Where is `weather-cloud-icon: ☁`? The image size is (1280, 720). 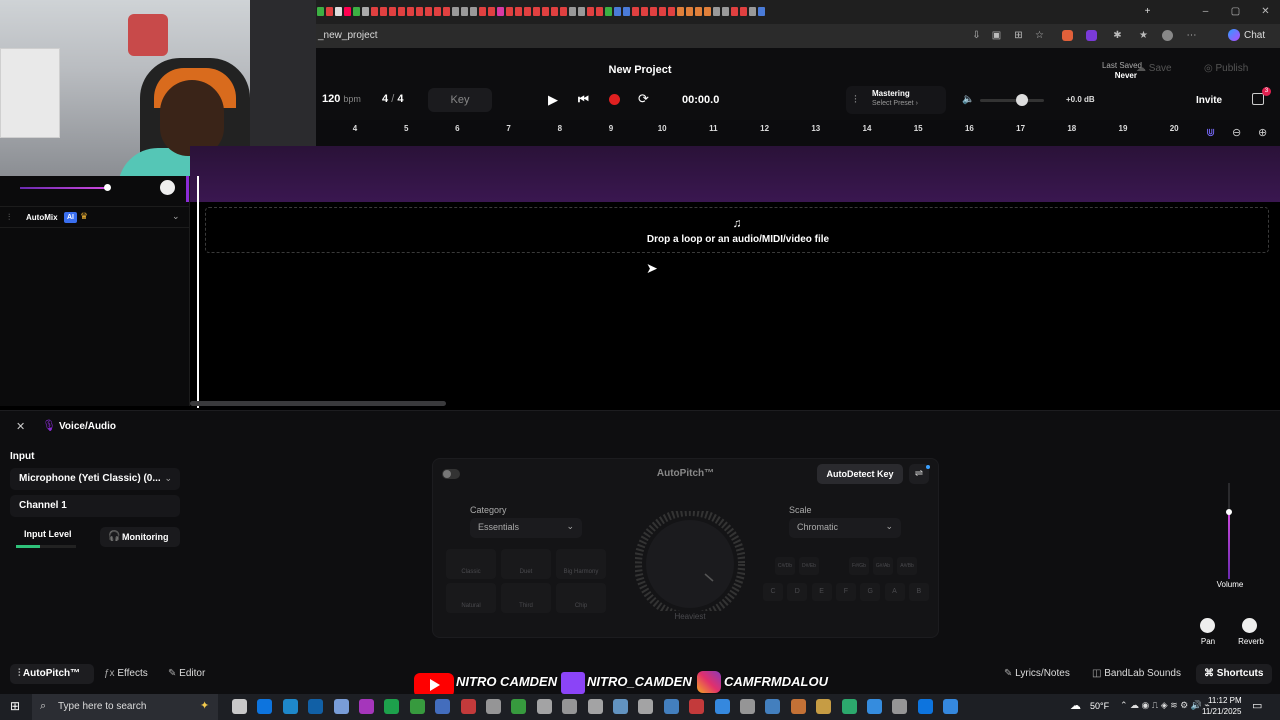
weather-cloud-icon: ☁ is located at coordinates (1075, 705).